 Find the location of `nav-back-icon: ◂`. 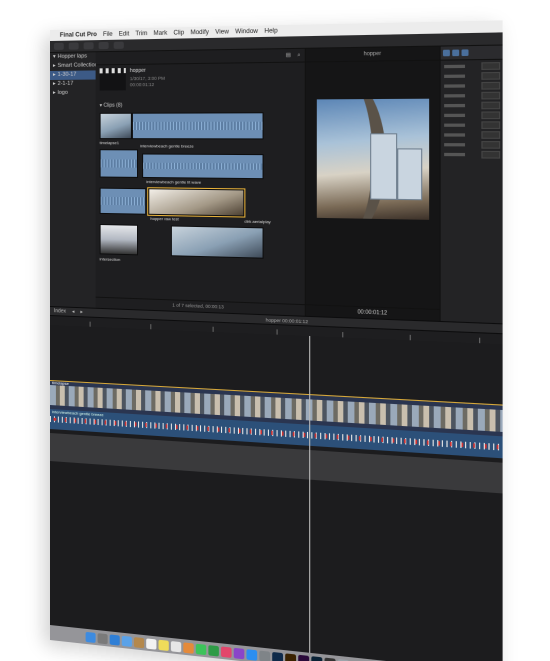

nav-back-icon: ◂ is located at coordinates (73, 312).